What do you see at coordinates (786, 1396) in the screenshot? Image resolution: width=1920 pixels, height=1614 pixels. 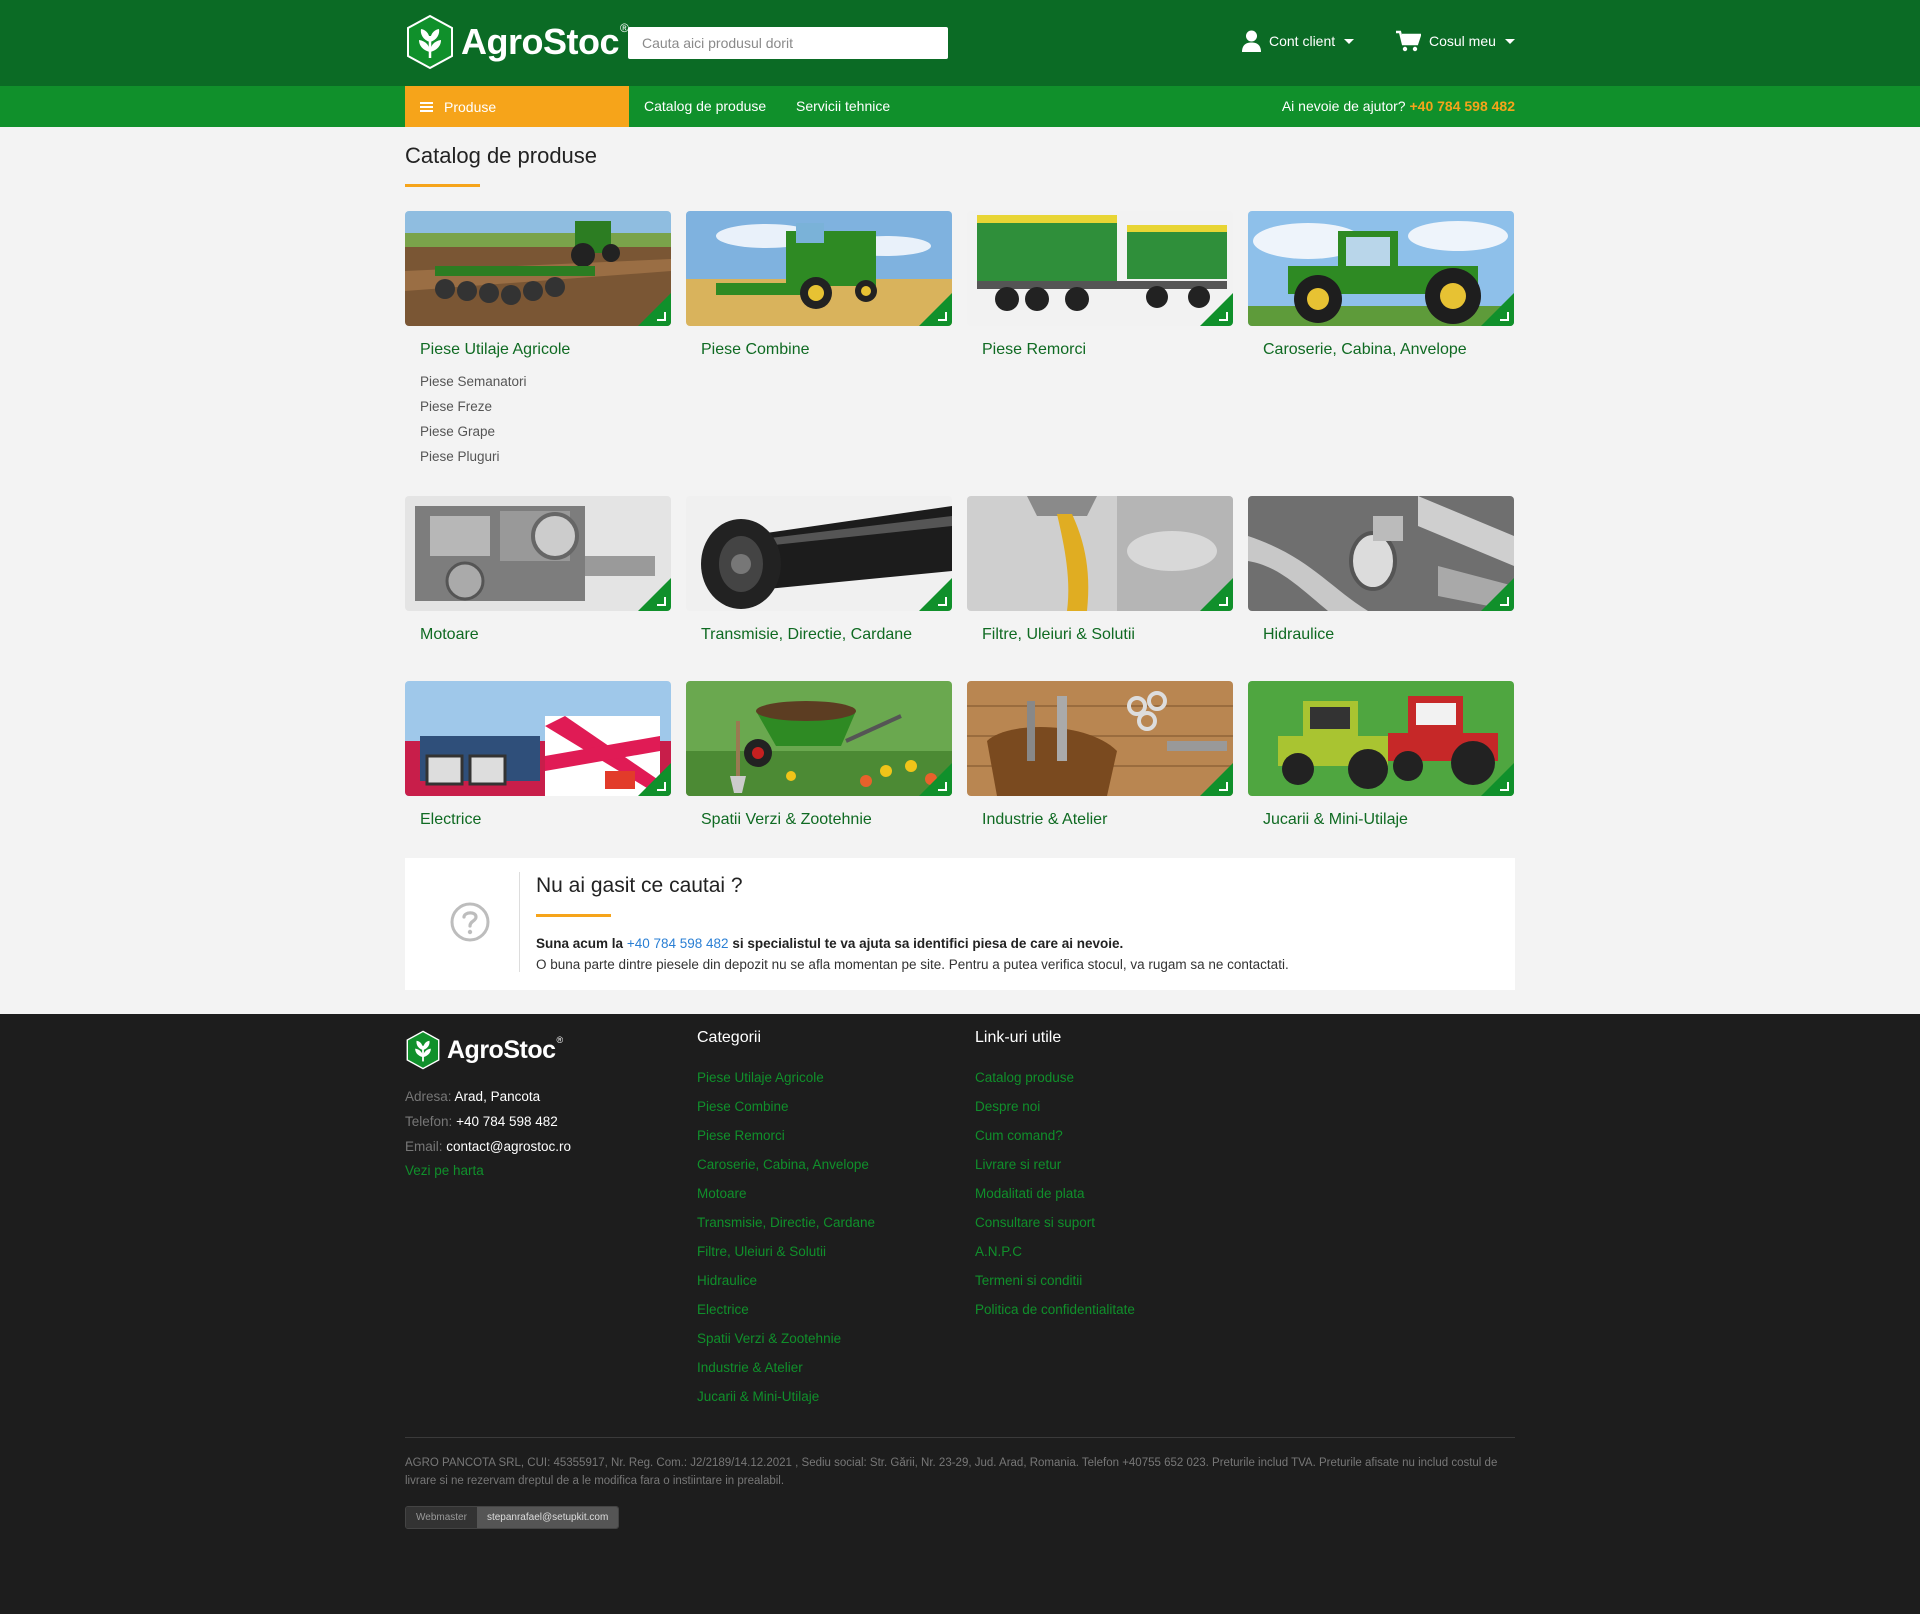 I see `footer-category-link: Jucarii & Mini-Utilaje` at bounding box center [786, 1396].